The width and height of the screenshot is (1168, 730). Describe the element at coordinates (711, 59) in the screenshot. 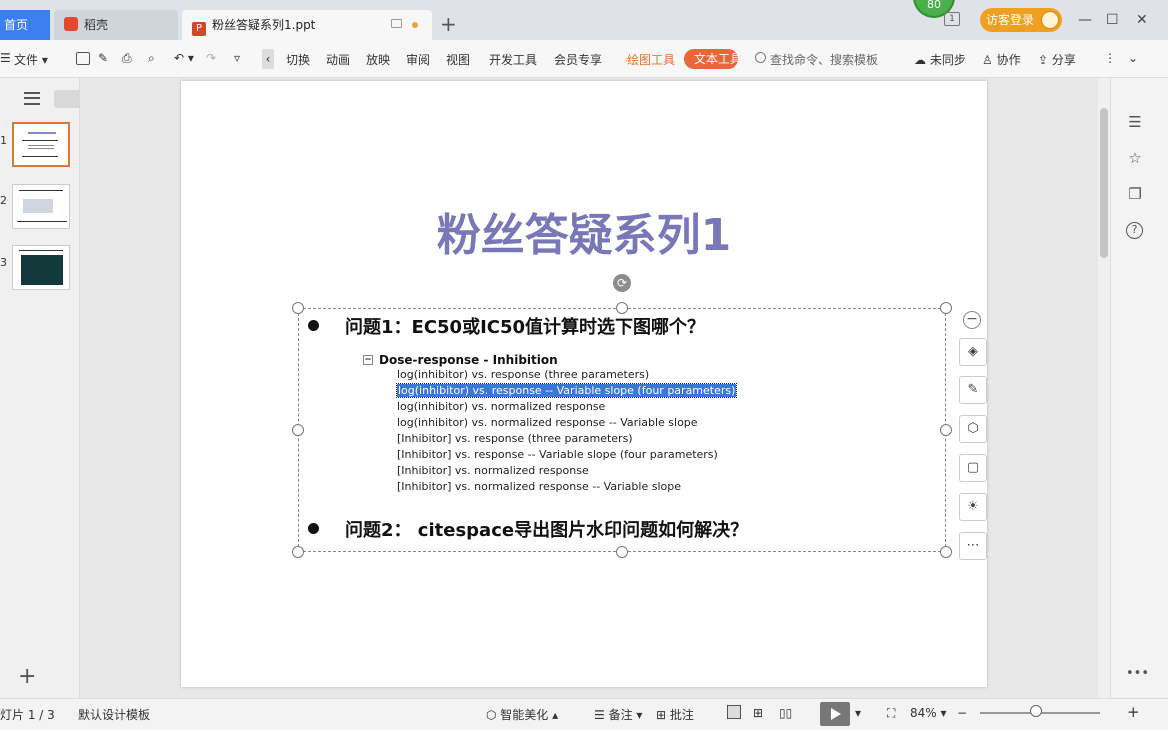

I see `menu-text-tools: 文本工具` at that location.